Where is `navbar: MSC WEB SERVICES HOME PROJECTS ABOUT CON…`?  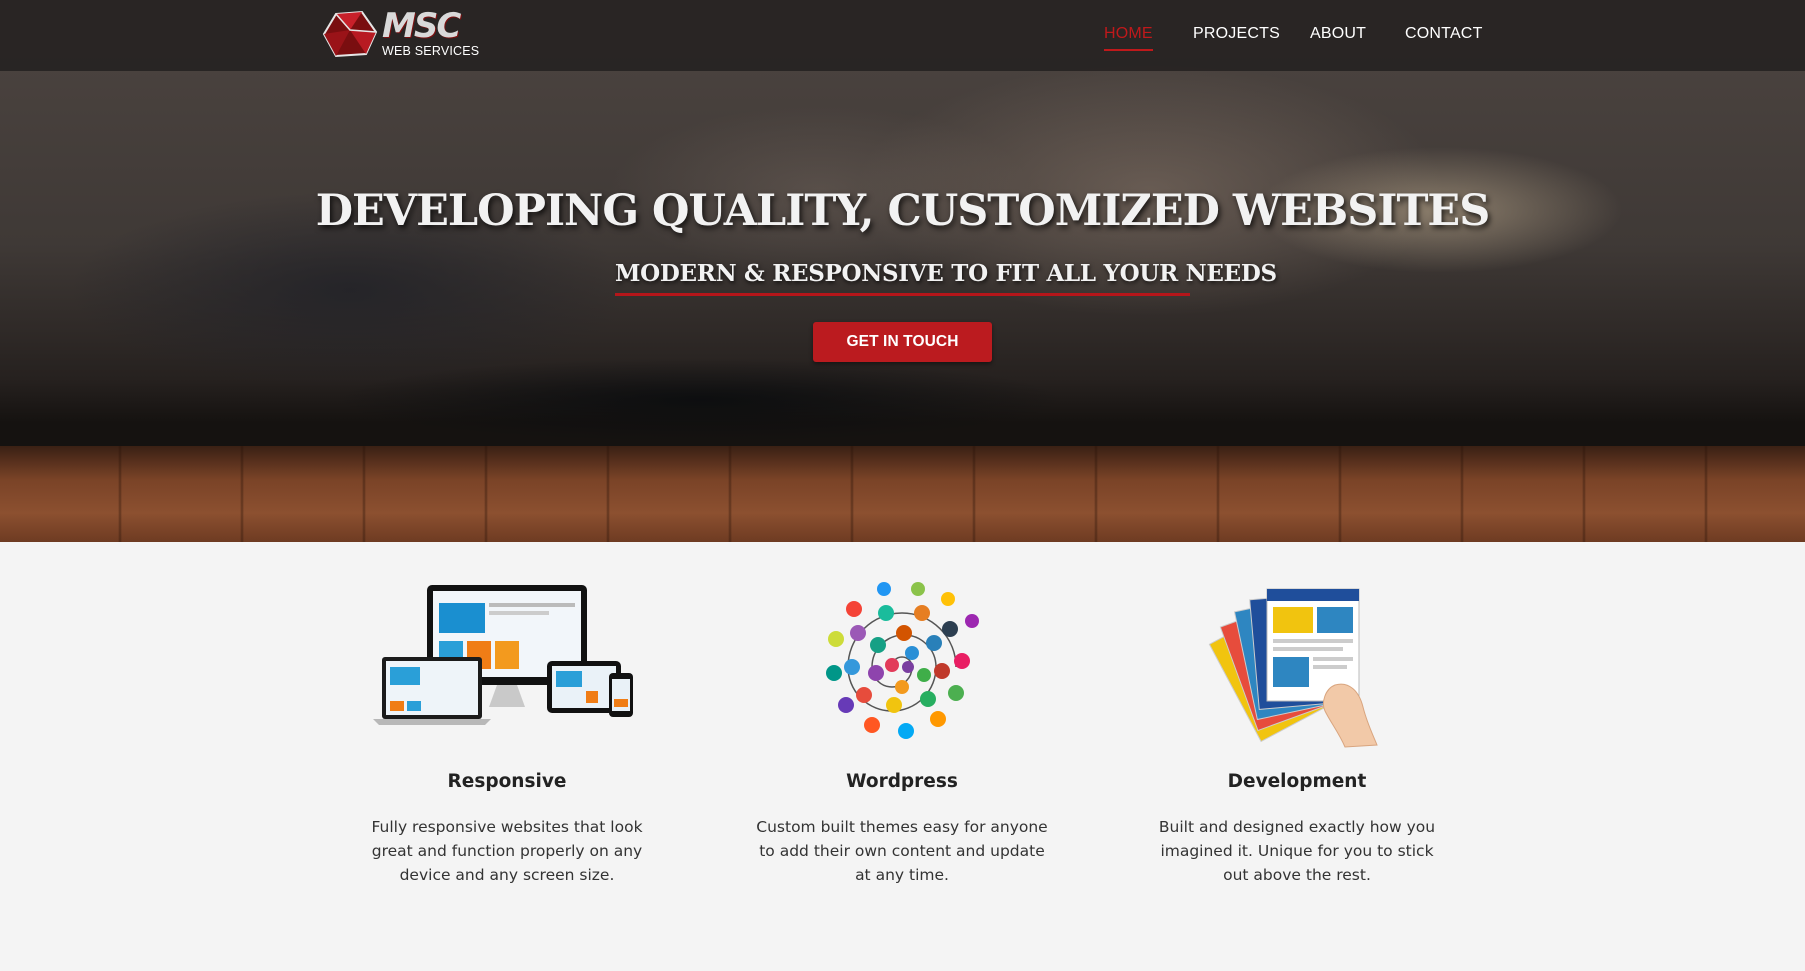 navbar: MSC WEB SERVICES HOME PROJECTS ABOUT CON… is located at coordinates (902, 35).